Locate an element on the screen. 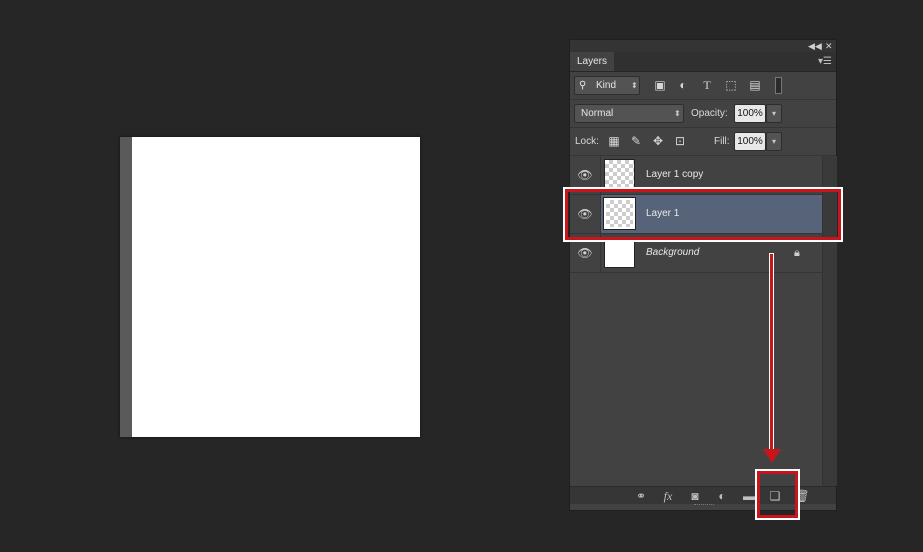  add-mask-icon: ◙ is located at coordinates (695, 496).